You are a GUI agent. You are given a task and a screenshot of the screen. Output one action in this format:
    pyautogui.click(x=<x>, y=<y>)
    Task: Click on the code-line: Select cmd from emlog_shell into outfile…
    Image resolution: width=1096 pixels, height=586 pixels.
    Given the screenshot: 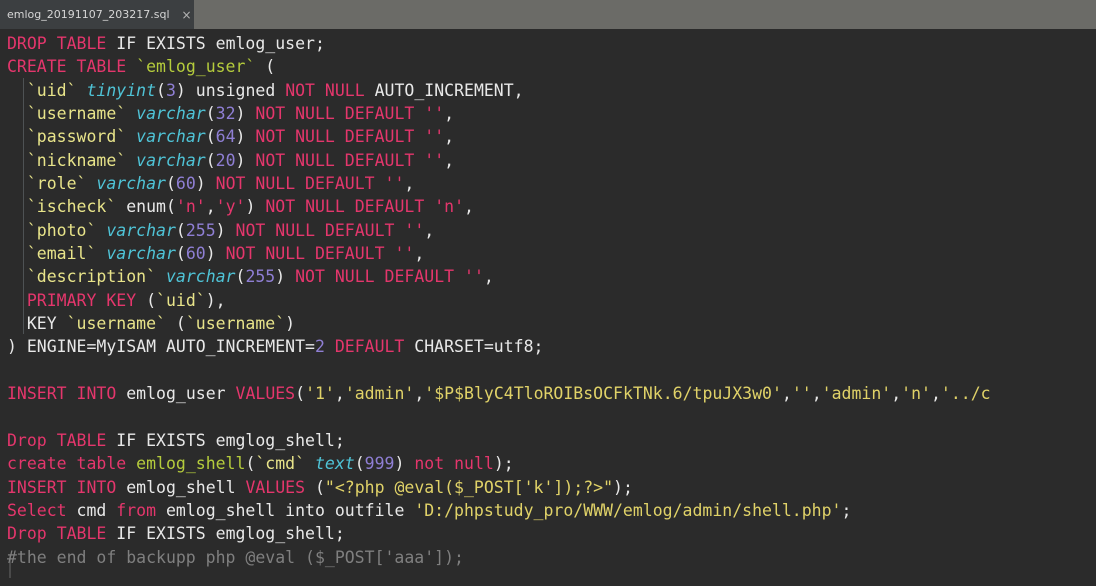 What is the action you would take?
    pyautogui.click(x=548, y=510)
    